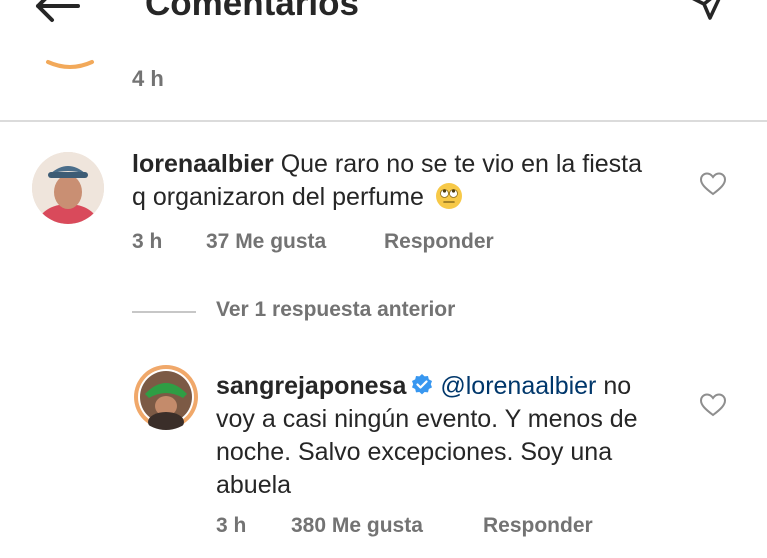 This screenshot has height=558, width=767. I want to click on divider, so click(383, 121).